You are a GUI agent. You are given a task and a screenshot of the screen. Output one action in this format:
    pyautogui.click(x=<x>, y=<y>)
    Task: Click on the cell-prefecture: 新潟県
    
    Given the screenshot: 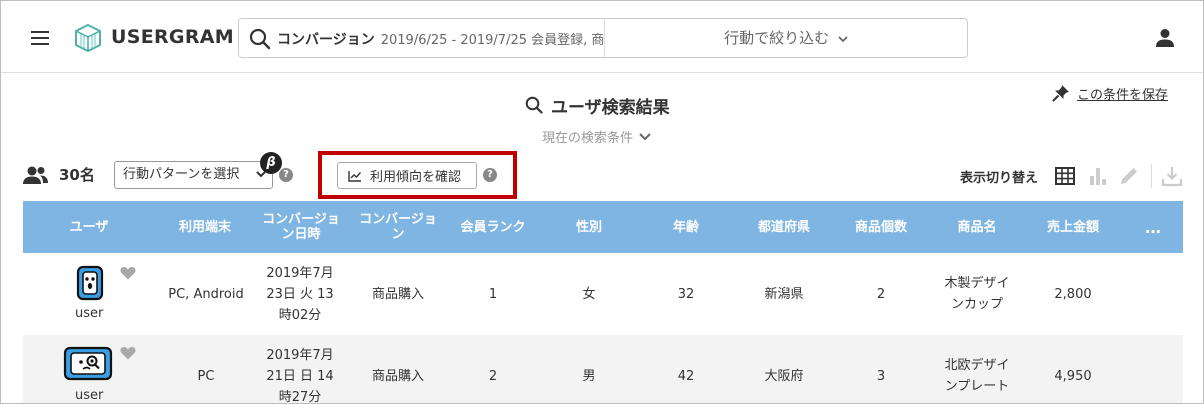 What is the action you would take?
    pyautogui.click(x=784, y=294)
    